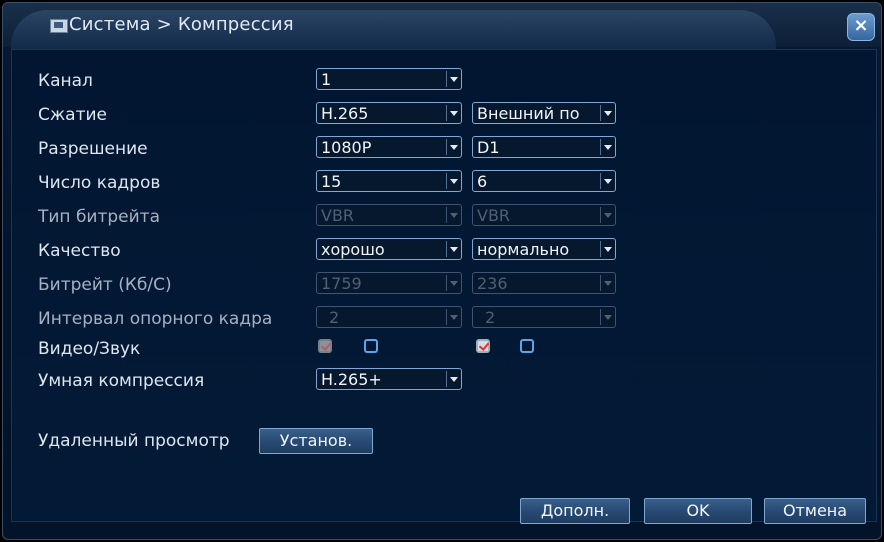  What do you see at coordinates (389, 181) in the screenshot?
I see `framerate-main-select: 15` at bounding box center [389, 181].